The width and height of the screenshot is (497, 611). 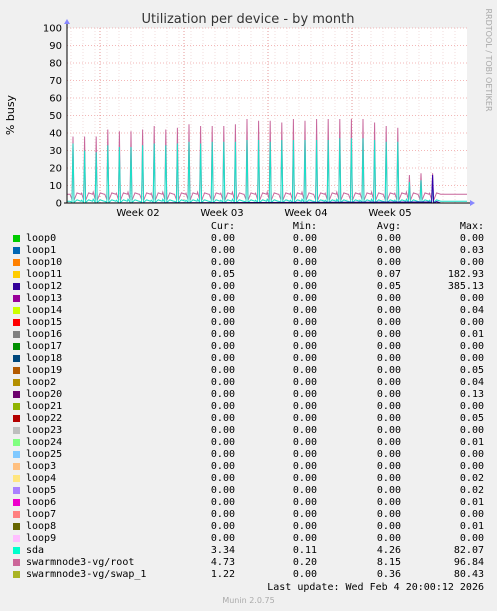 I want to click on y-tick-label: 30, so click(x=55, y=151).